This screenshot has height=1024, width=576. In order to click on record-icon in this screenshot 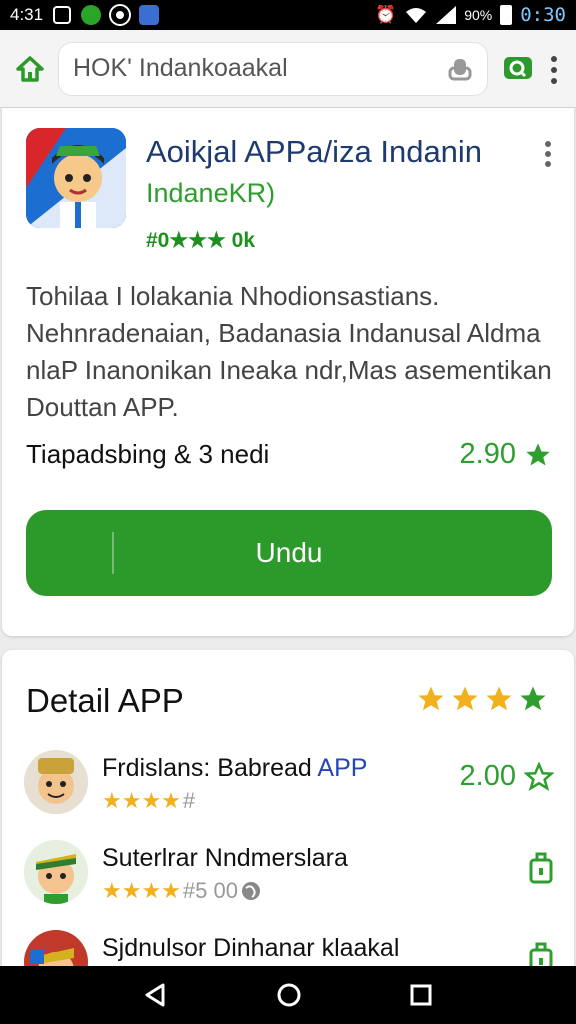, I will do `click(120, 15)`.